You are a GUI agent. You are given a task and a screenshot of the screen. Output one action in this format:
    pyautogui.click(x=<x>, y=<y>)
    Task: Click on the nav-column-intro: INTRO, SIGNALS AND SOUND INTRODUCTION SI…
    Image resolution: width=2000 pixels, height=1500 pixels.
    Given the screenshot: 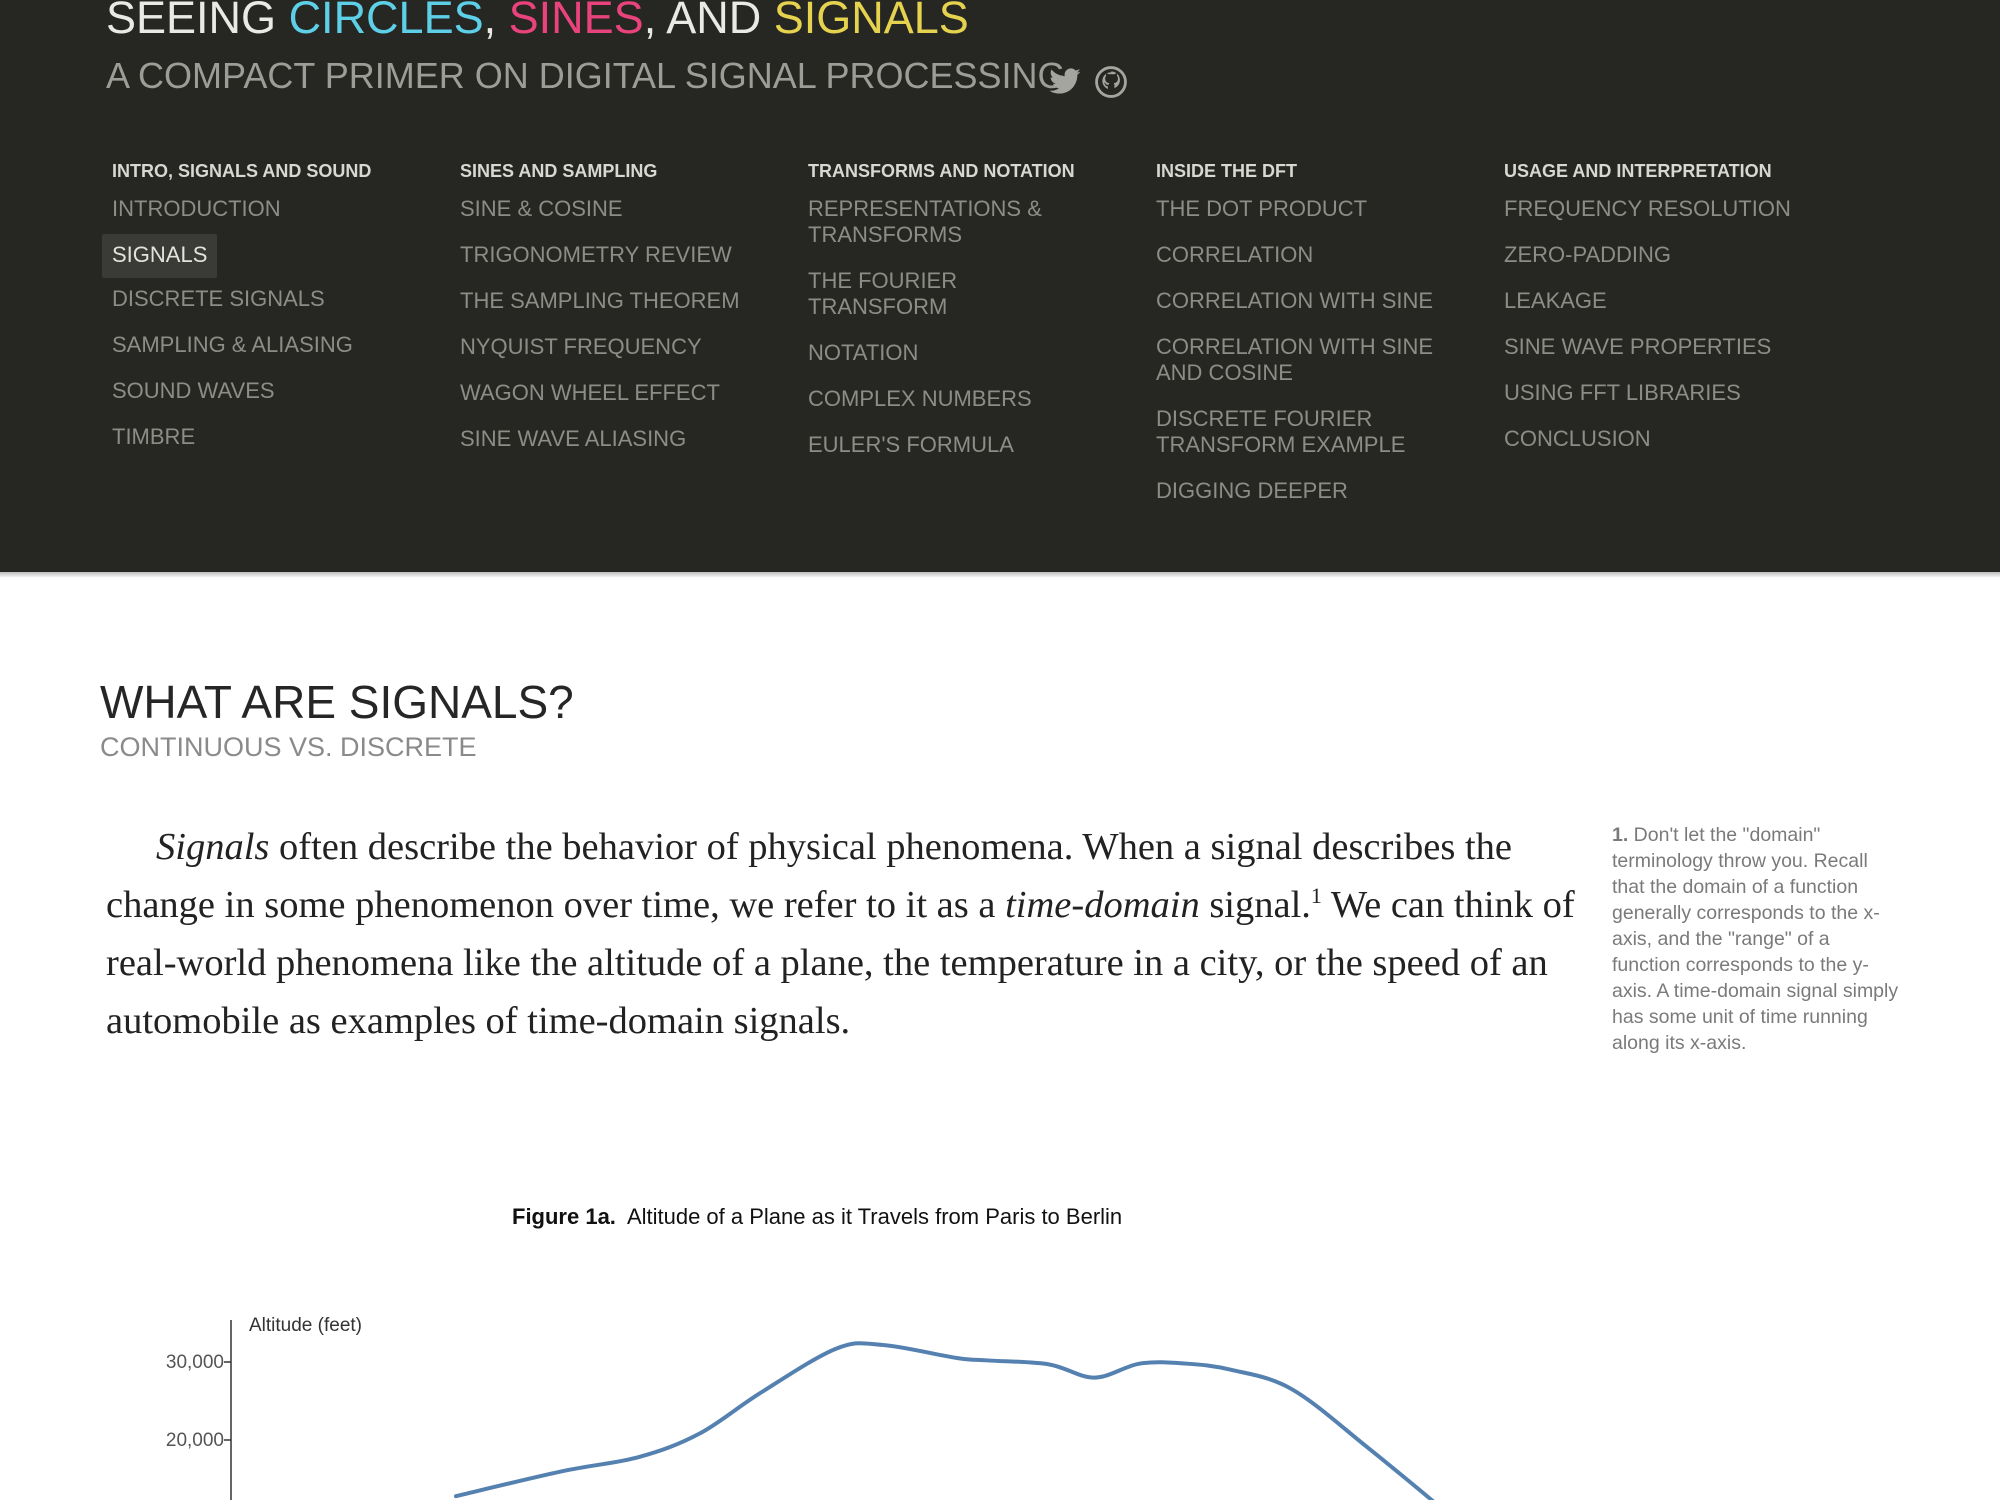 What is the action you would take?
    pyautogui.click(x=264, y=310)
    